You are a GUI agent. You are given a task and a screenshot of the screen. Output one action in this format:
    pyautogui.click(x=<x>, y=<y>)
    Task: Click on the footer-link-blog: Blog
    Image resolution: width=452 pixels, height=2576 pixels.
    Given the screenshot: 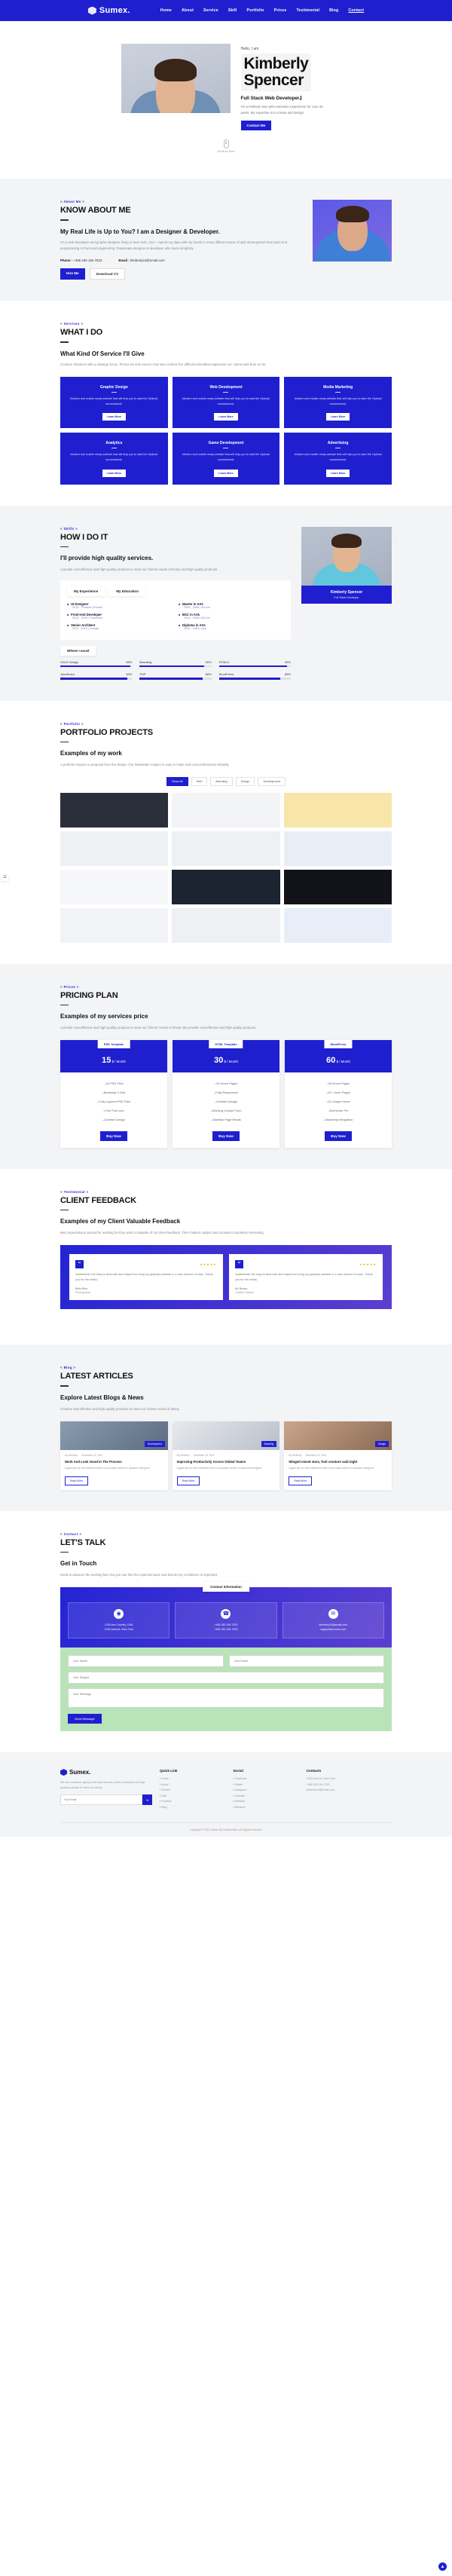 What is the action you would take?
    pyautogui.click(x=192, y=1808)
    